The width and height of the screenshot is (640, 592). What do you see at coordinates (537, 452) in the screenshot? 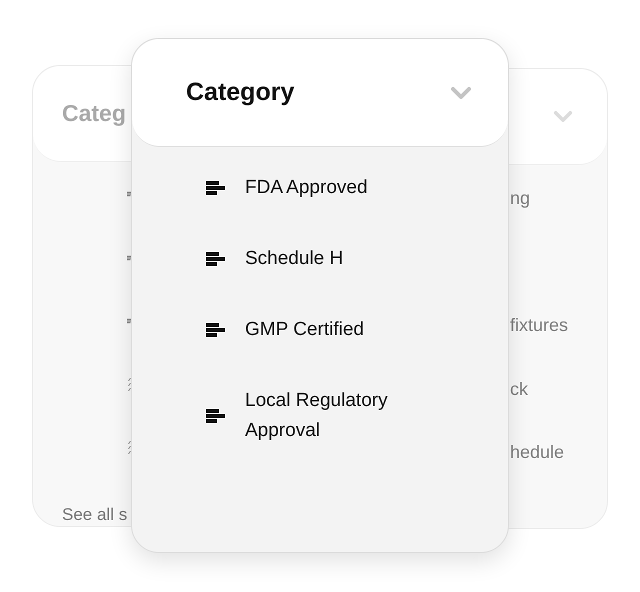
I see `option-label: hedule` at bounding box center [537, 452].